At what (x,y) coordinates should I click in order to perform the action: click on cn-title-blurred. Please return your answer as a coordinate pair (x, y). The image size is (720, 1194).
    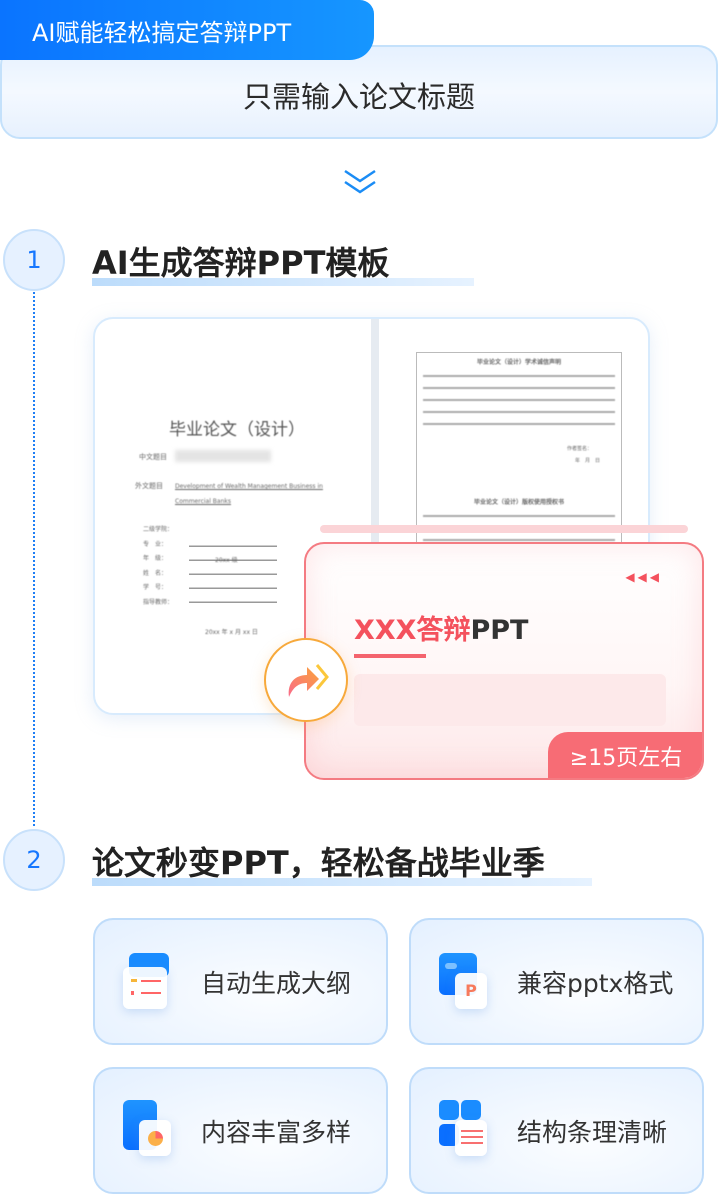
    Looking at the image, I should click on (223, 456).